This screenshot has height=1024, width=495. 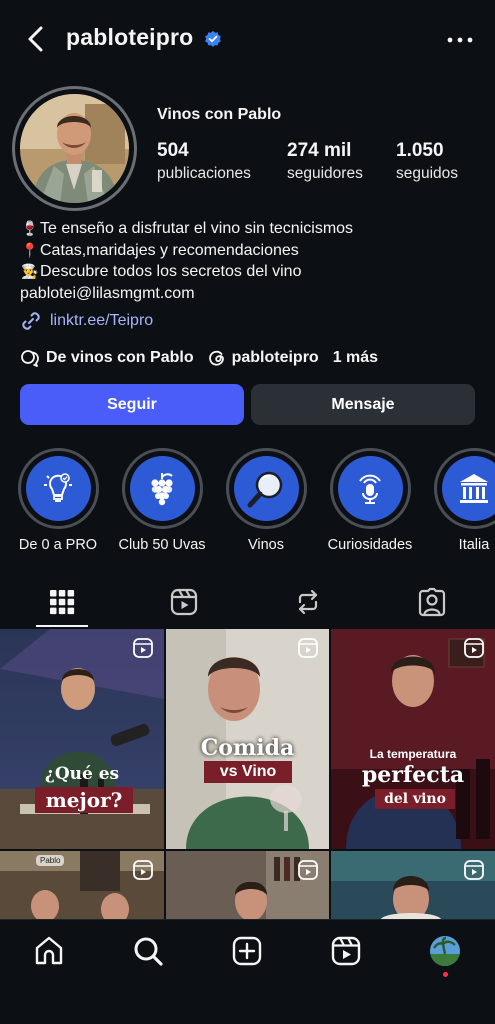 I want to click on stat-posts: 504 publicaciones, so click(x=204, y=161).